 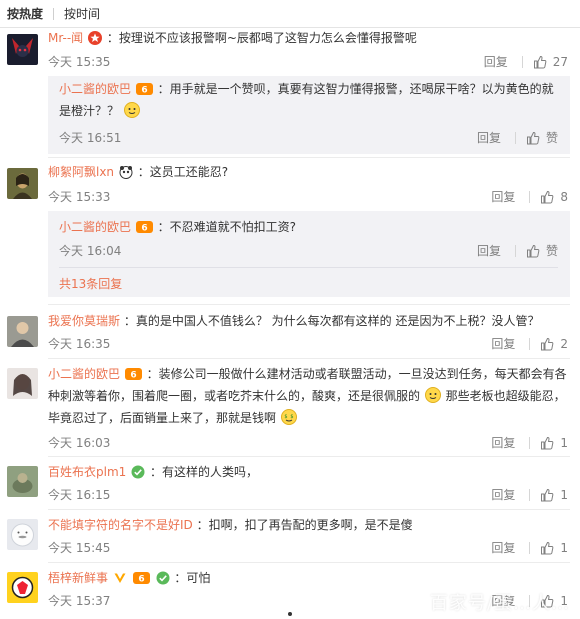 I want to click on comment-item: 百姓布衣plm1 ：有这样的人类吗， 今天 16:15 回复 1, so click(x=290, y=484).